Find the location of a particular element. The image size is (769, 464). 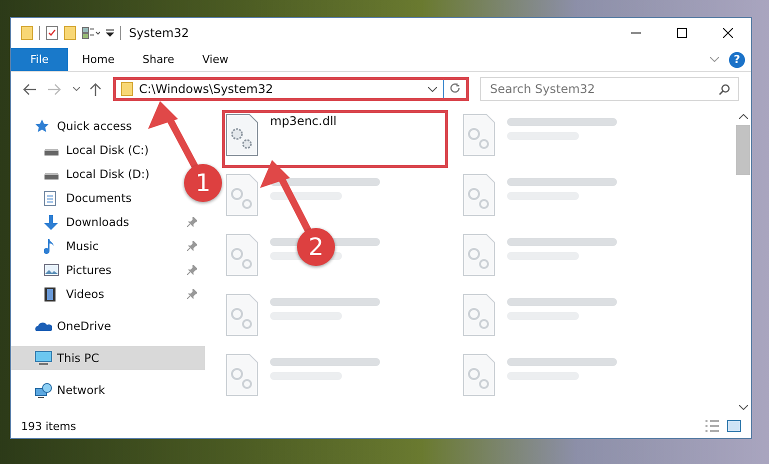

refresh-icon is located at coordinates (455, 89).